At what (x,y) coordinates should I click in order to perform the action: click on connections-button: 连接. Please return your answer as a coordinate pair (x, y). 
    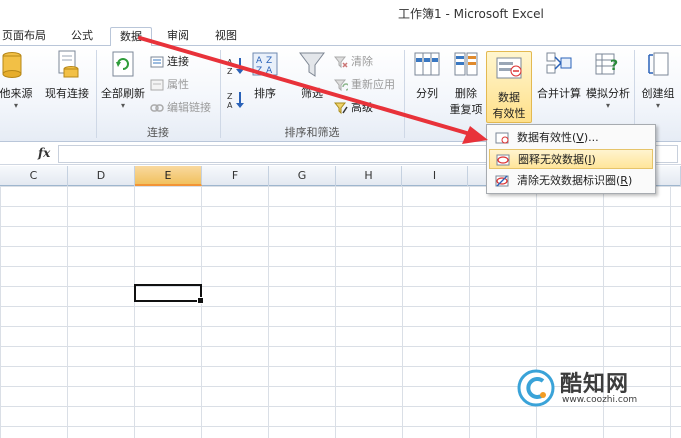
    Looking at the image, I should click on (169, 62).